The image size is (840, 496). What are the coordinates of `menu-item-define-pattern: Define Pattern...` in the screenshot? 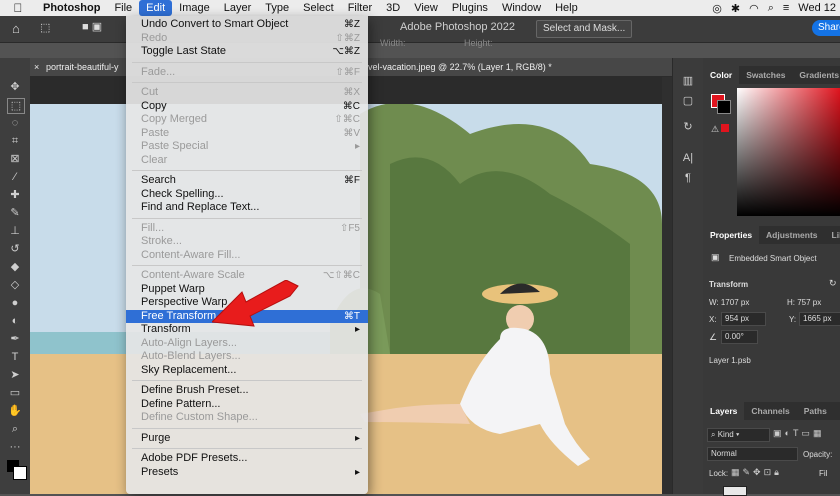 It's located at (247, 405).